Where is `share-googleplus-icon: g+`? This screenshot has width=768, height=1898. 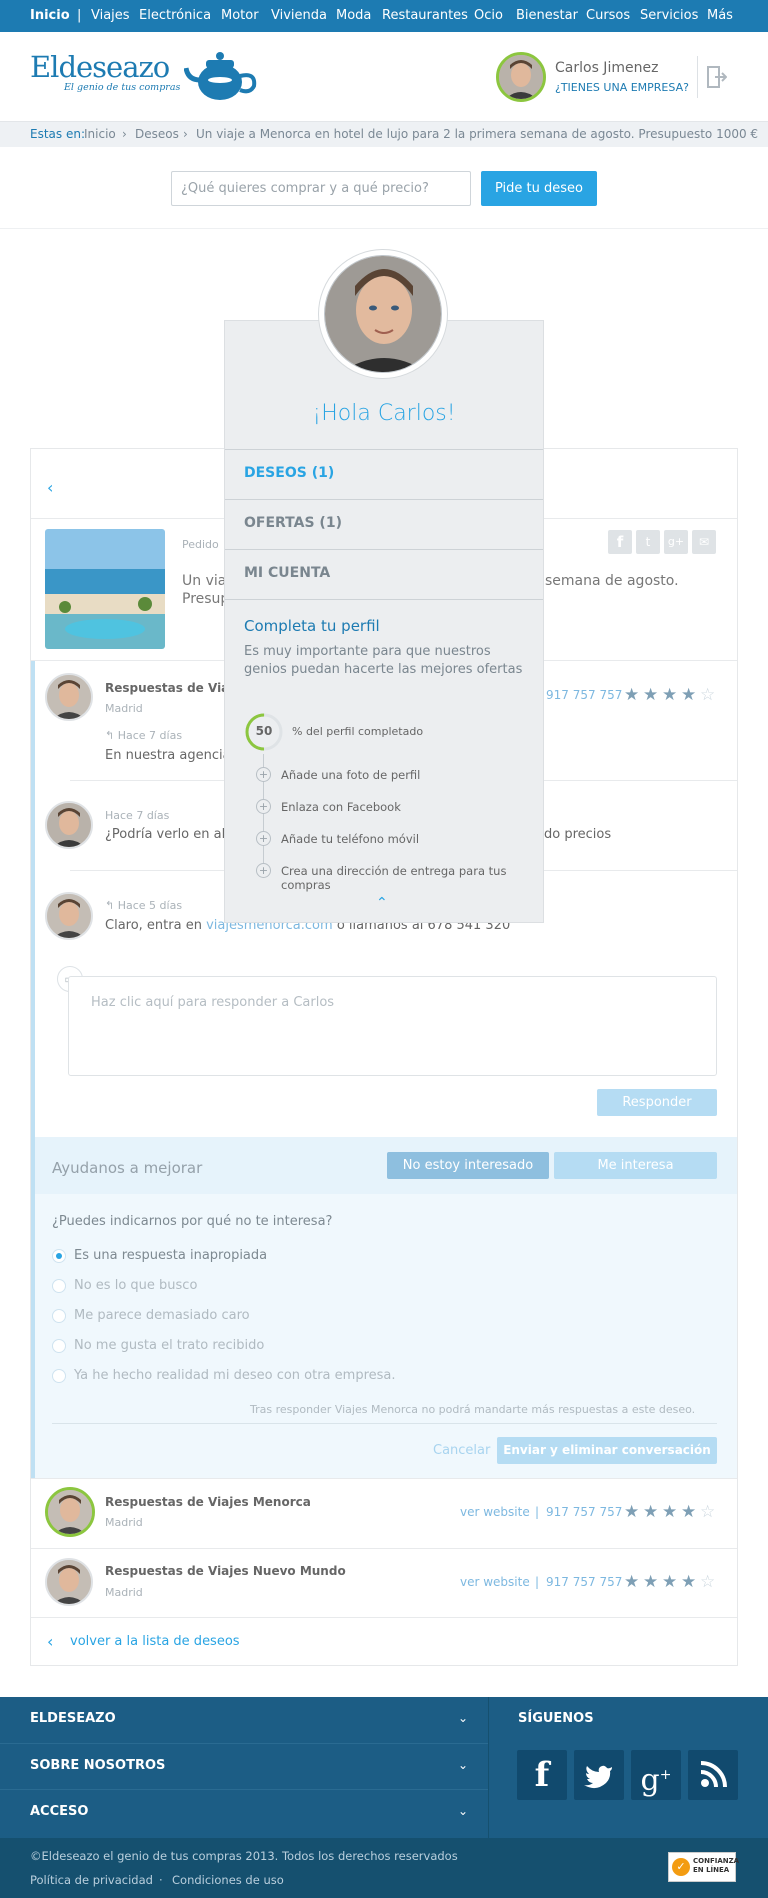
share-googleplus-icon: g+ is located at coordinates (676, 542).